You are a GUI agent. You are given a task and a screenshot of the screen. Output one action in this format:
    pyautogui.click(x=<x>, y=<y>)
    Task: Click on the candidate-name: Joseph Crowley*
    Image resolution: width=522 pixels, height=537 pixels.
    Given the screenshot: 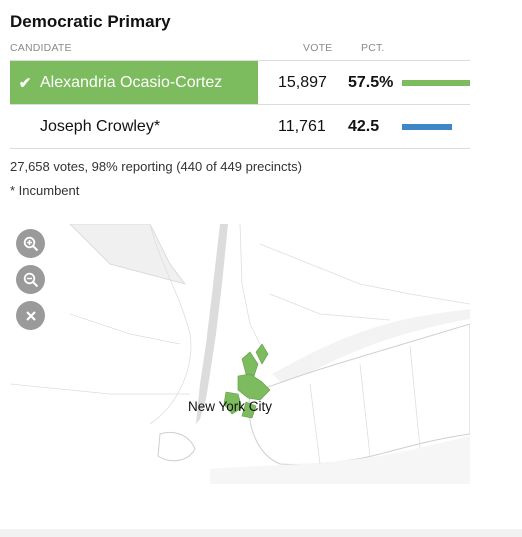 What is the action you would take?
    pyautogui.click(x=100, y=126)
    